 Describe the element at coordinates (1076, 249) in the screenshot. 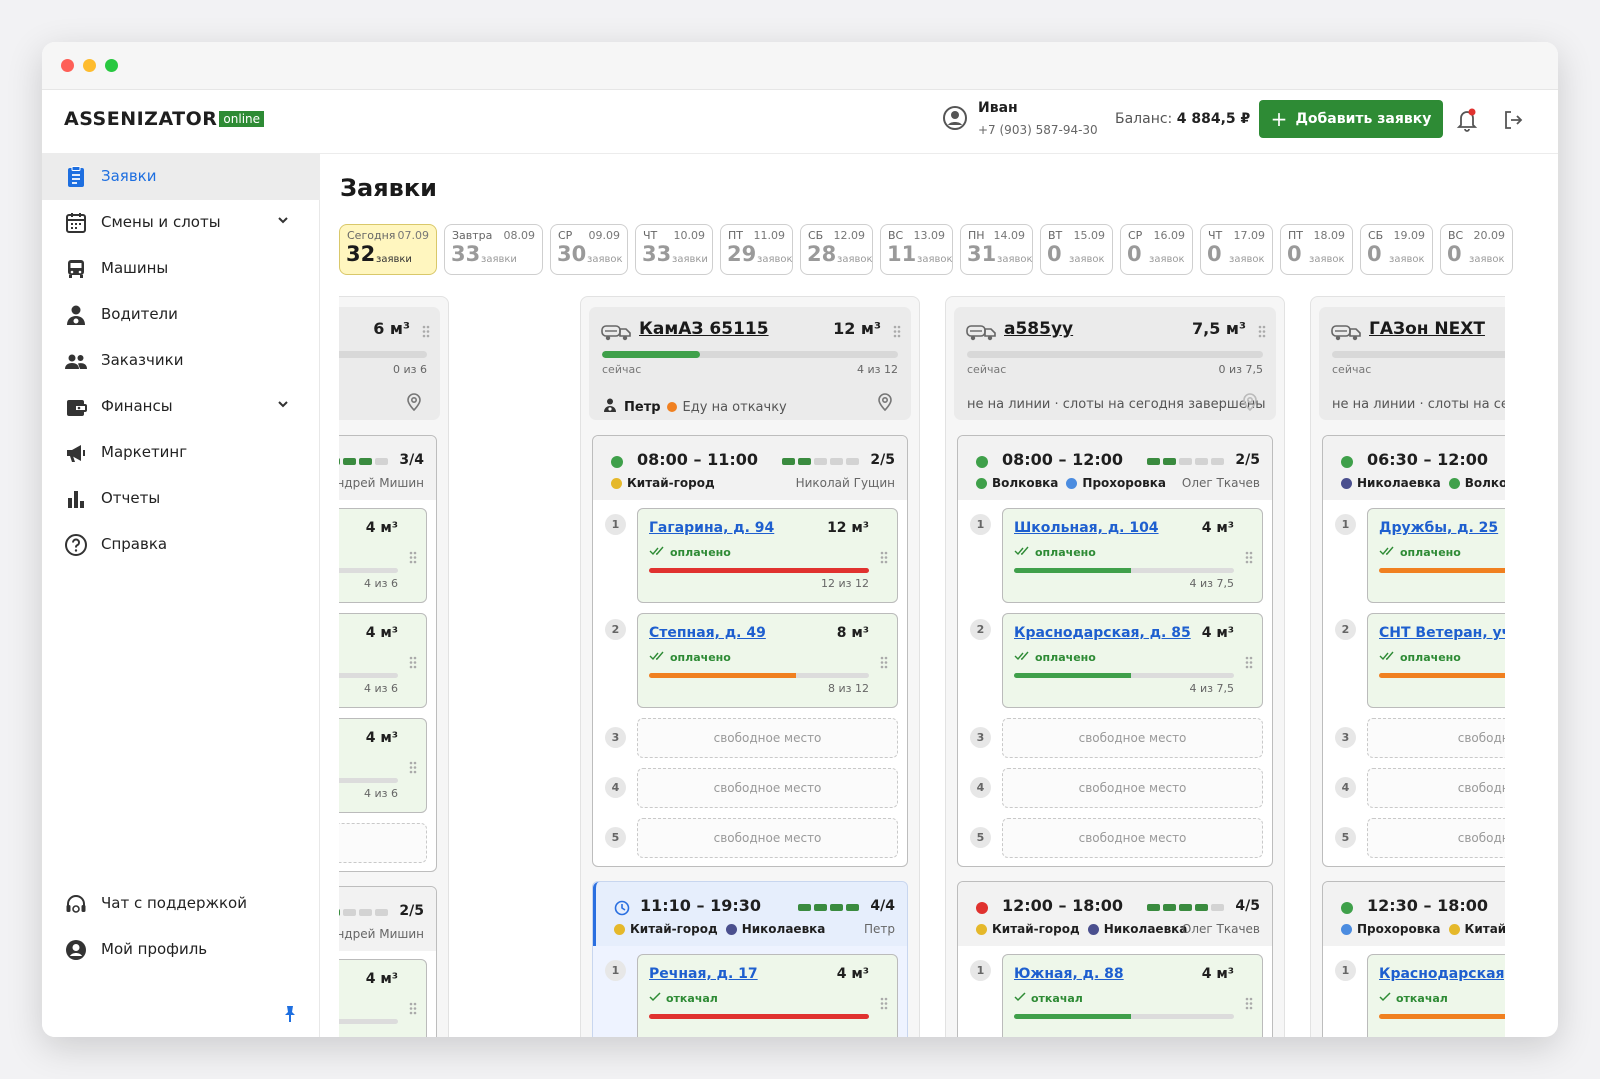

I see `day-tab: ВТ 15.09 0 заявок` at that location.